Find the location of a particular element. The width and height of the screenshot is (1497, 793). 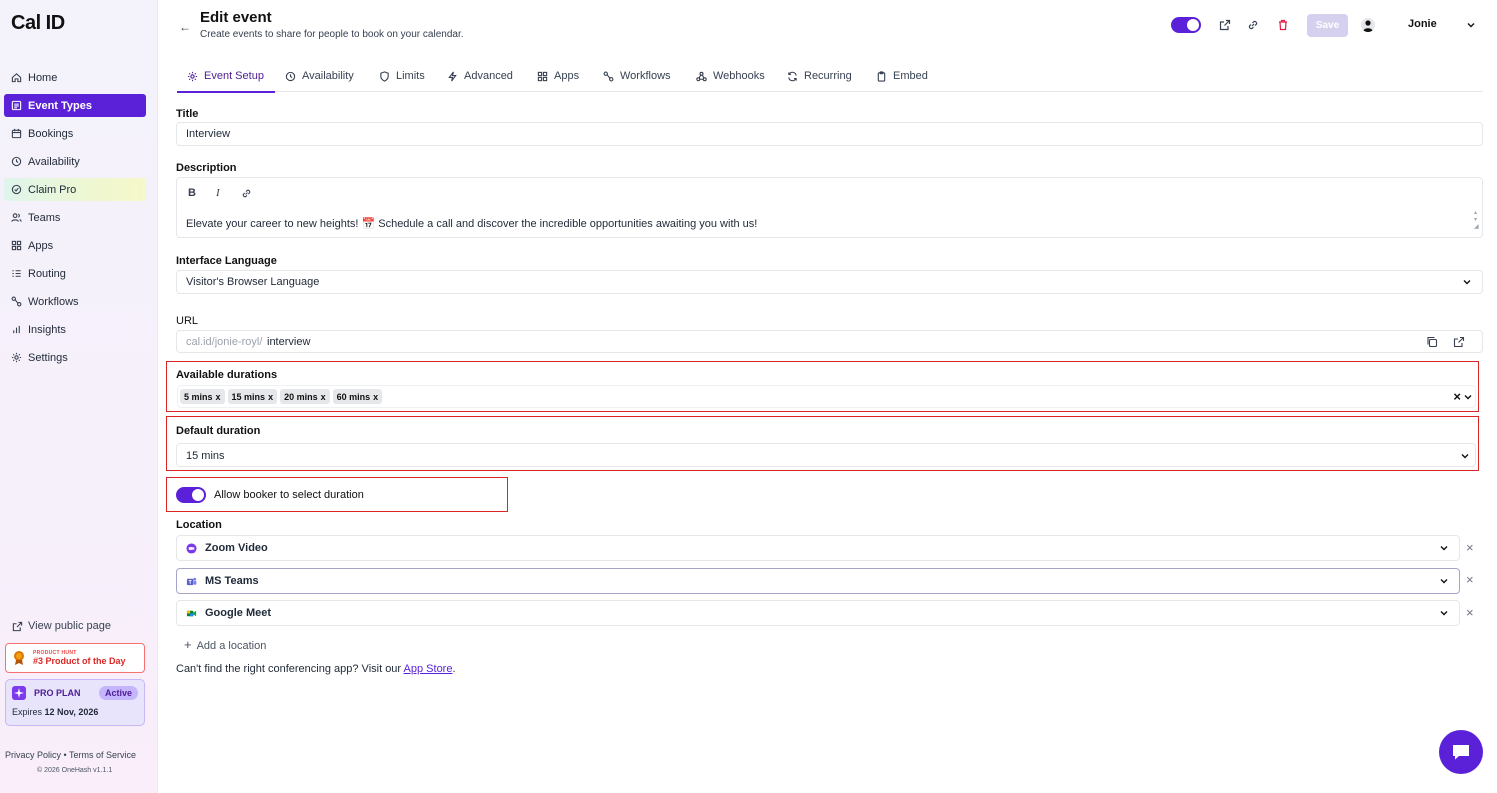

location-select-google-meet: Google Meet is located at coordinates (818, 613).